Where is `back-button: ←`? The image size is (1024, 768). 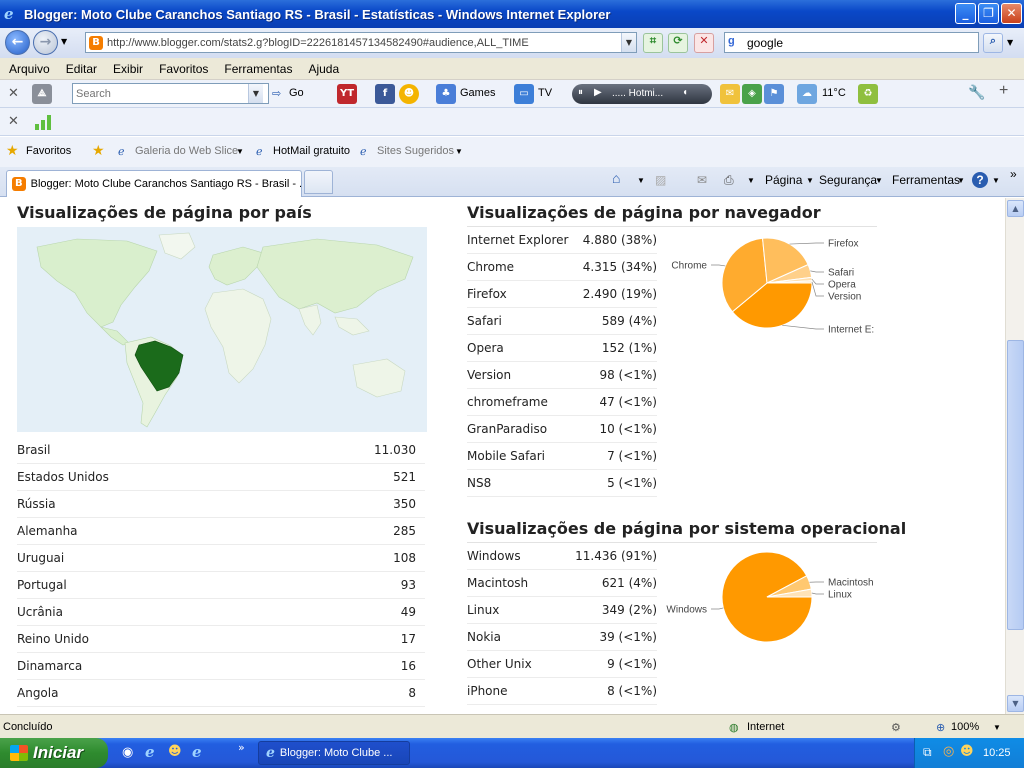 back-button: ← is located at coordinates (17, 42).